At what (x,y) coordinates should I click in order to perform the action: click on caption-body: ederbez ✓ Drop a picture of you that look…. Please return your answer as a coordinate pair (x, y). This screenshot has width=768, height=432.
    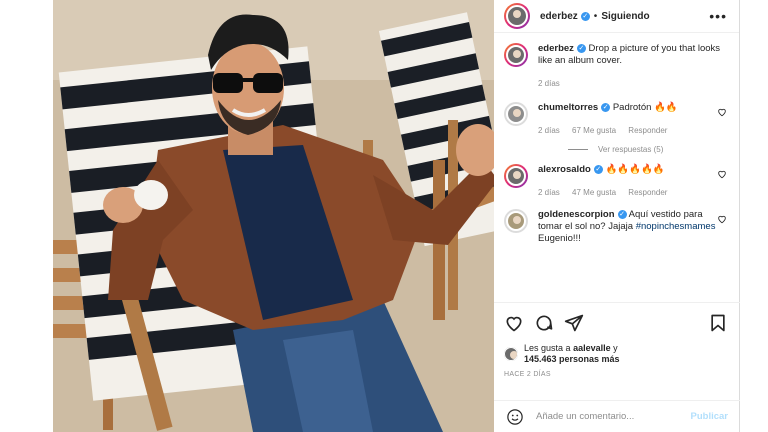
    Looking at the image, I should click on (632, 66).